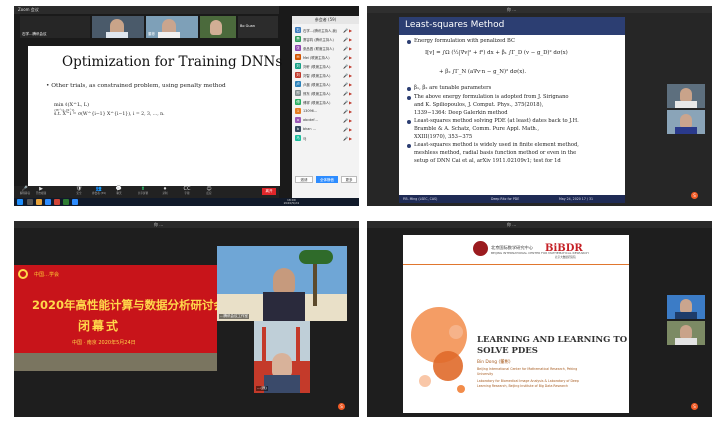 The image size is (728, 427). What do you see at coordinates (325, 102) in the screenshot?
I see `participant-row: 傅傅祥 (联席主持人) 🎤 ▶` at bounding box center [325, 102].